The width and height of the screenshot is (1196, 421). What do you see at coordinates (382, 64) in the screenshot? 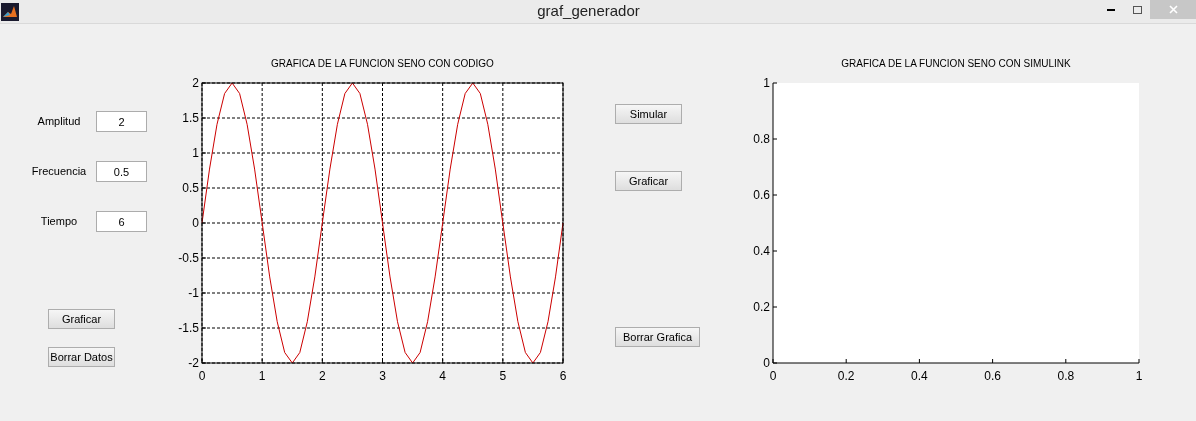
I see `chart-title: GRAFICA DE LA FUNCION SENO CON CODIGO` at bounding box center [382, 64].